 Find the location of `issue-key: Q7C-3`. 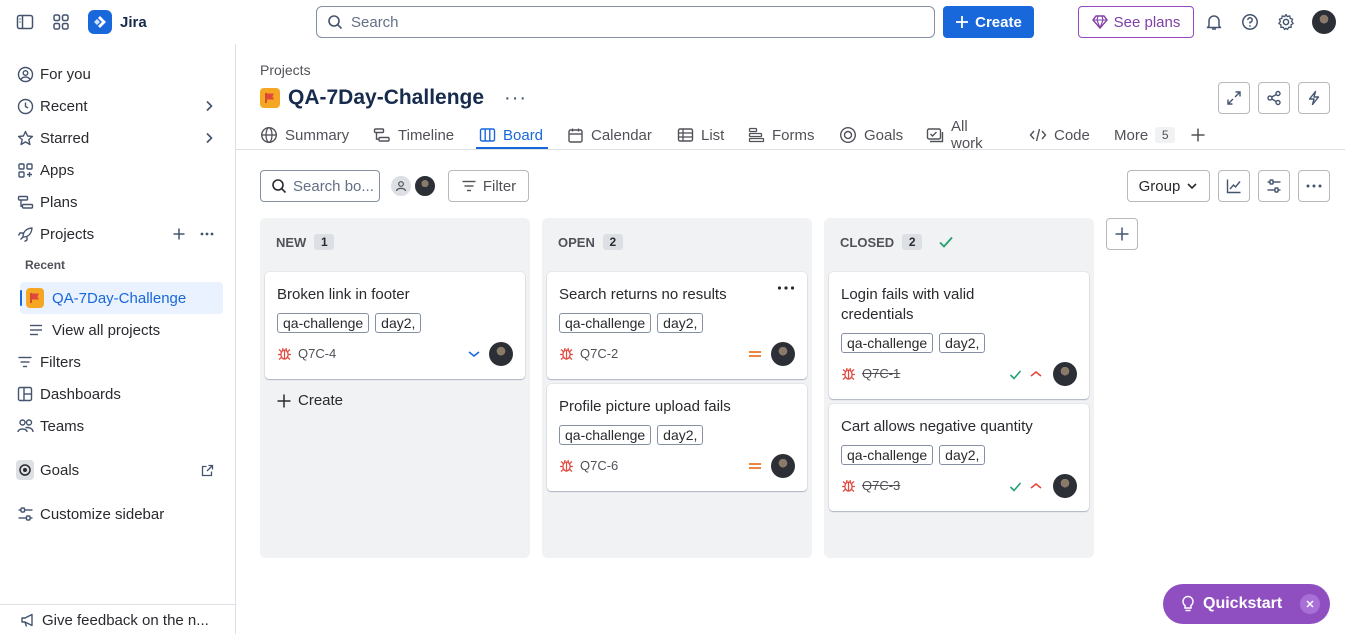

issue-key: Q7C-3 is located at coordinates (881, 485).